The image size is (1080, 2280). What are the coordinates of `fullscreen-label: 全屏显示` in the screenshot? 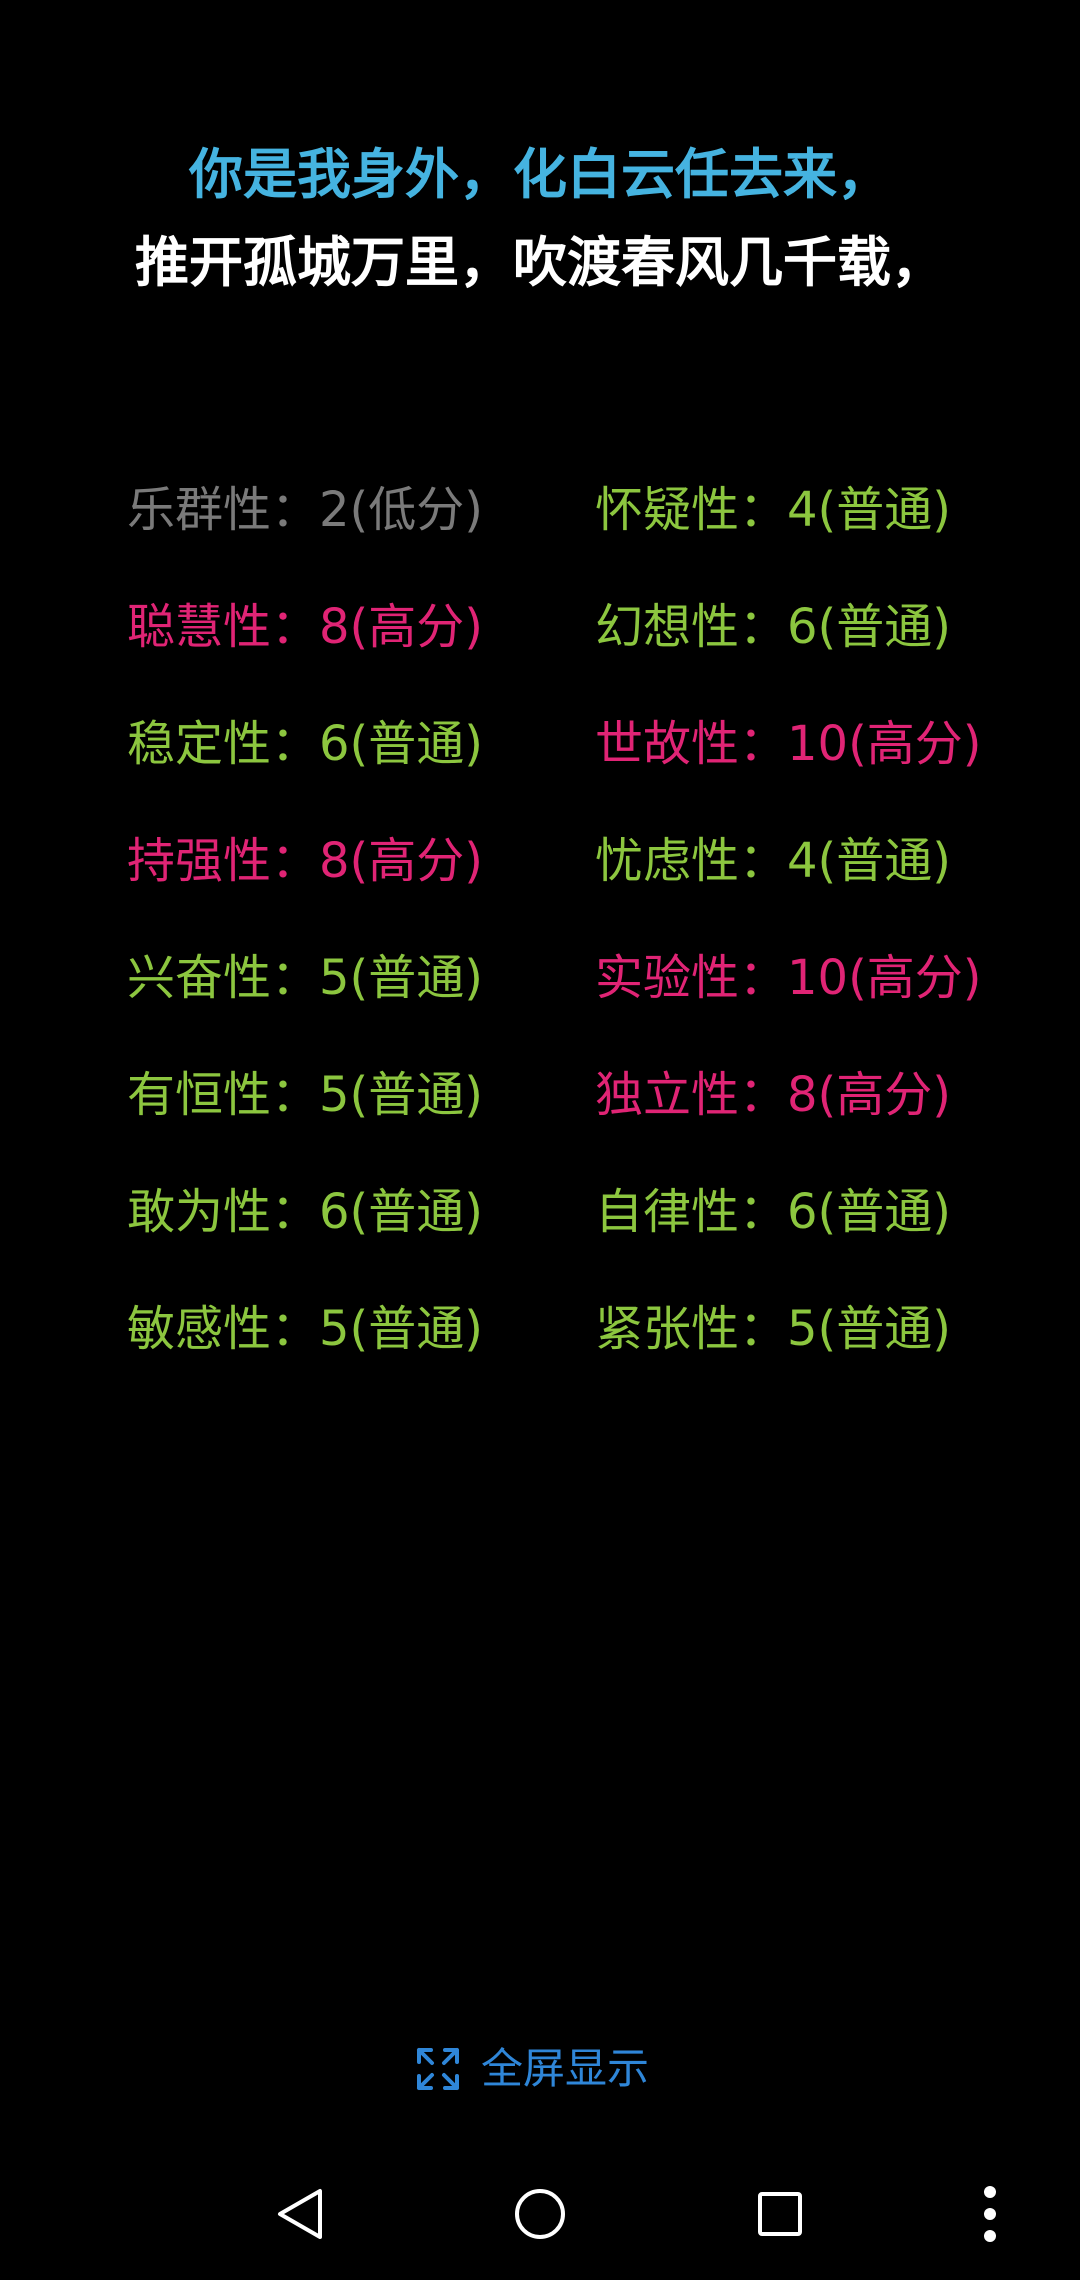 It's located at (565, 2068).